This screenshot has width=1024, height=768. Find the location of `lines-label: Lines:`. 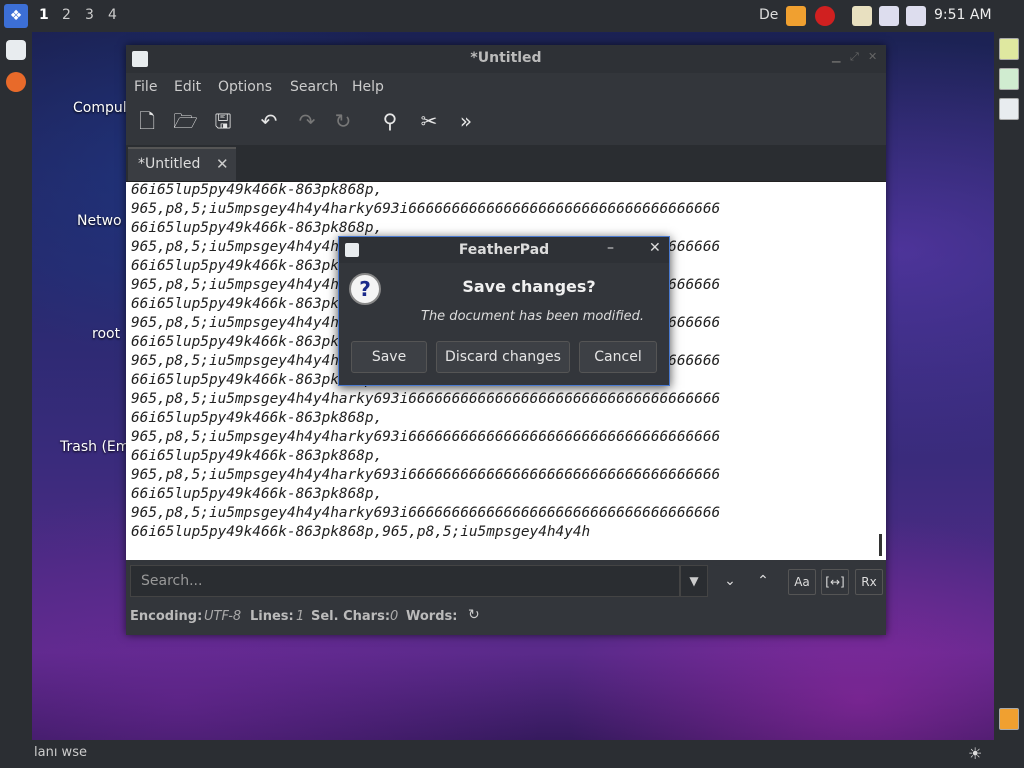

lines-label: Lines: is located at coordinates (272, 616).